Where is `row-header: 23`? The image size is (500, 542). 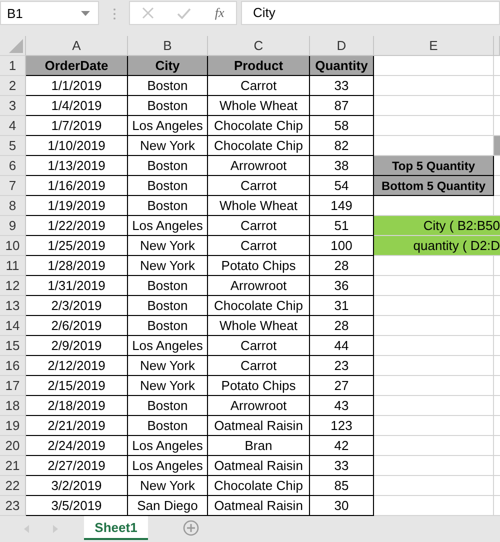
row-header: 23 is located at coordinates (13, 506).